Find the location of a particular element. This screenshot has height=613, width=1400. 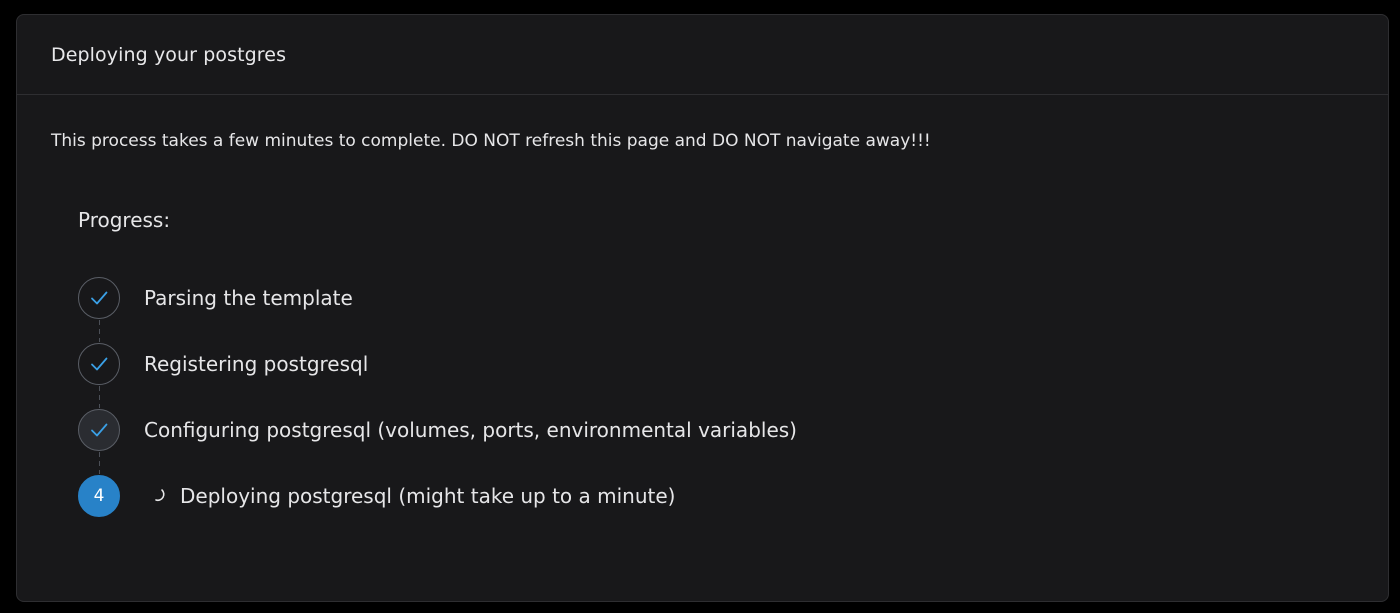

spinner-icon is located at coordinates (160, 495).